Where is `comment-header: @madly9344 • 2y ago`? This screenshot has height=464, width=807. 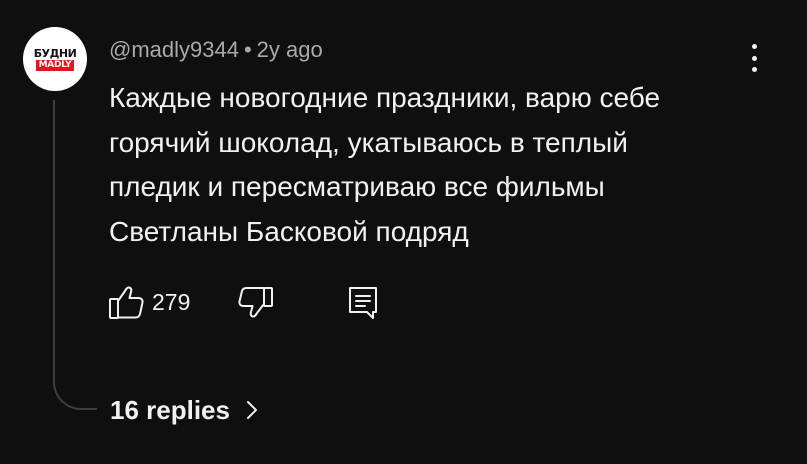 comment-header: @madly9344 • 2y ago is located at coordinates (216, 50).